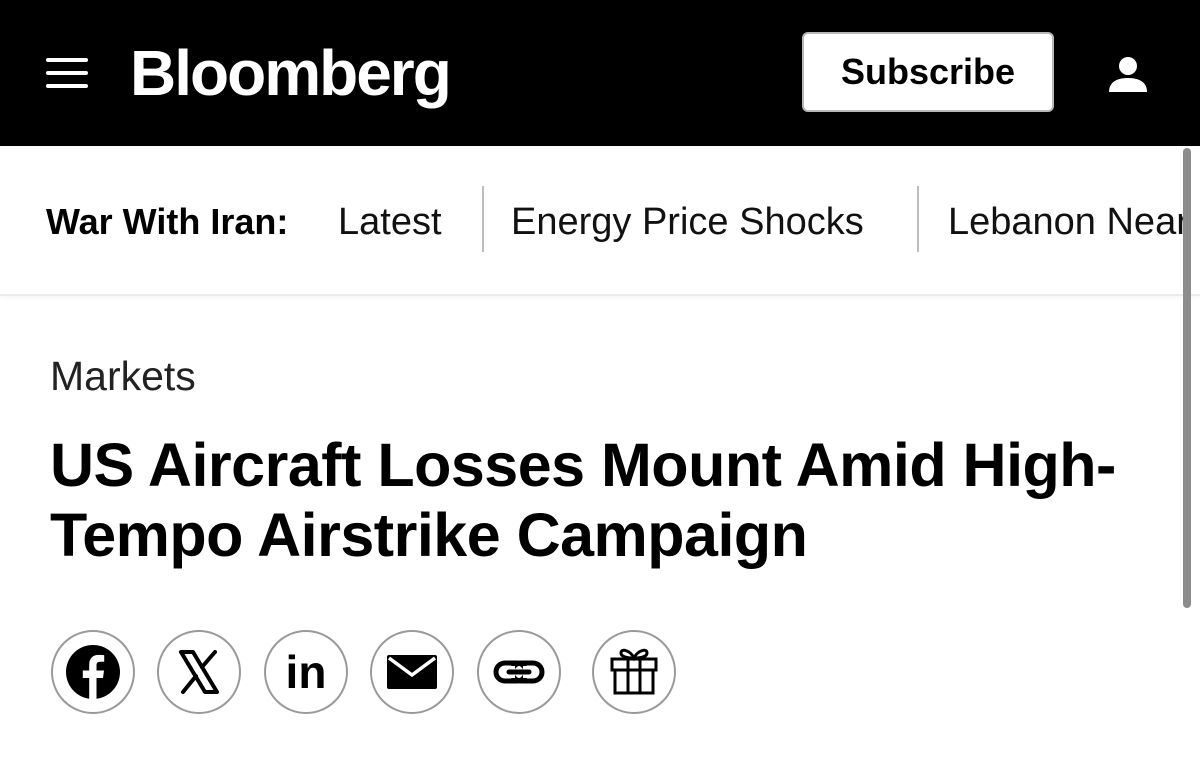 The height and width of the screenshot is (764, 1200). What do you see at coordinates (67, 73) in the screenshot?
I see `hamburger-menu-icon` at bounding box center [67, 73].